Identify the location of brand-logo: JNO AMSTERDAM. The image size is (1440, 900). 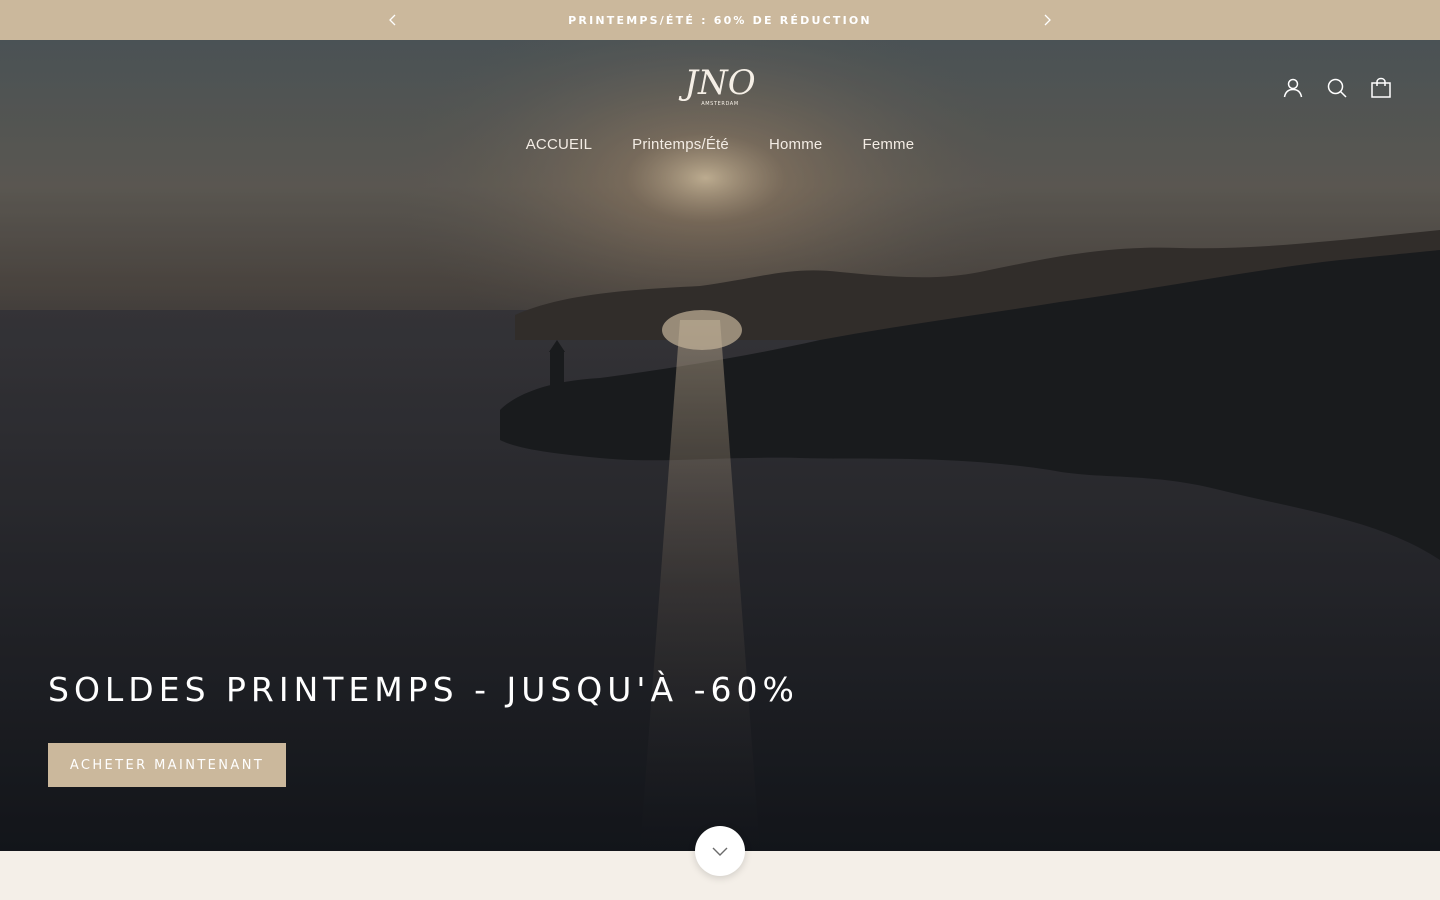
(720, 85).